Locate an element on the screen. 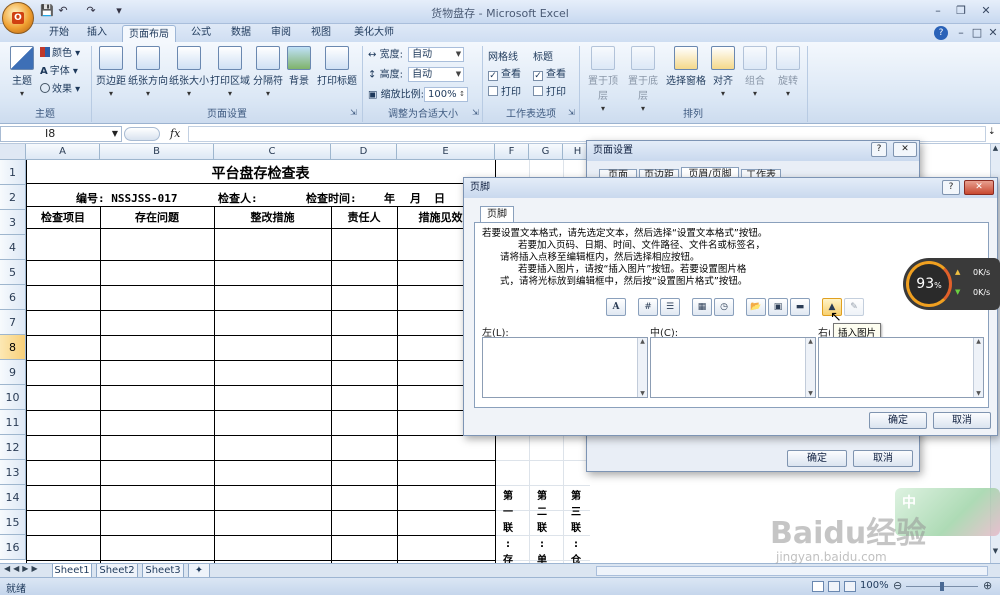  align-button: 对齐 ▾ is located at coordinates (723, 72).